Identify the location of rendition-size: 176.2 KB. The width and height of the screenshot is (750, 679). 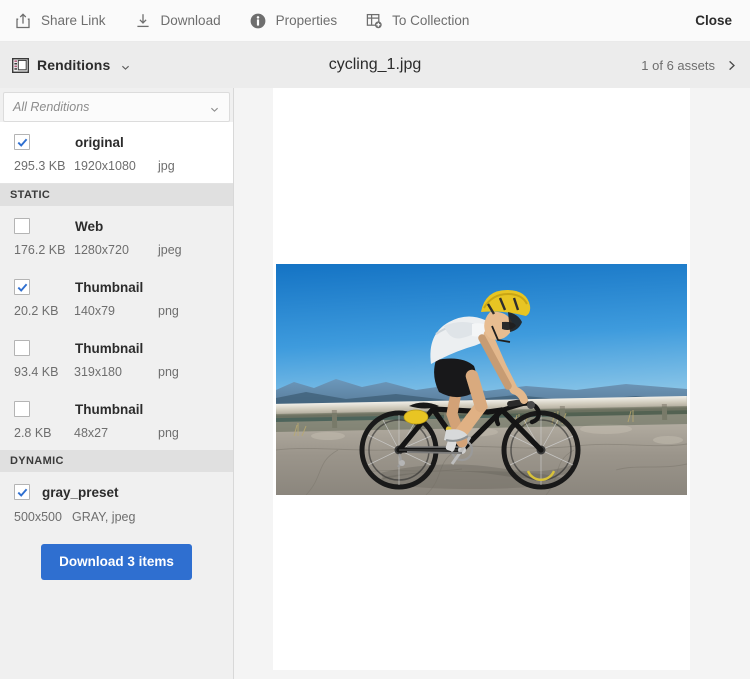
(40, 250).